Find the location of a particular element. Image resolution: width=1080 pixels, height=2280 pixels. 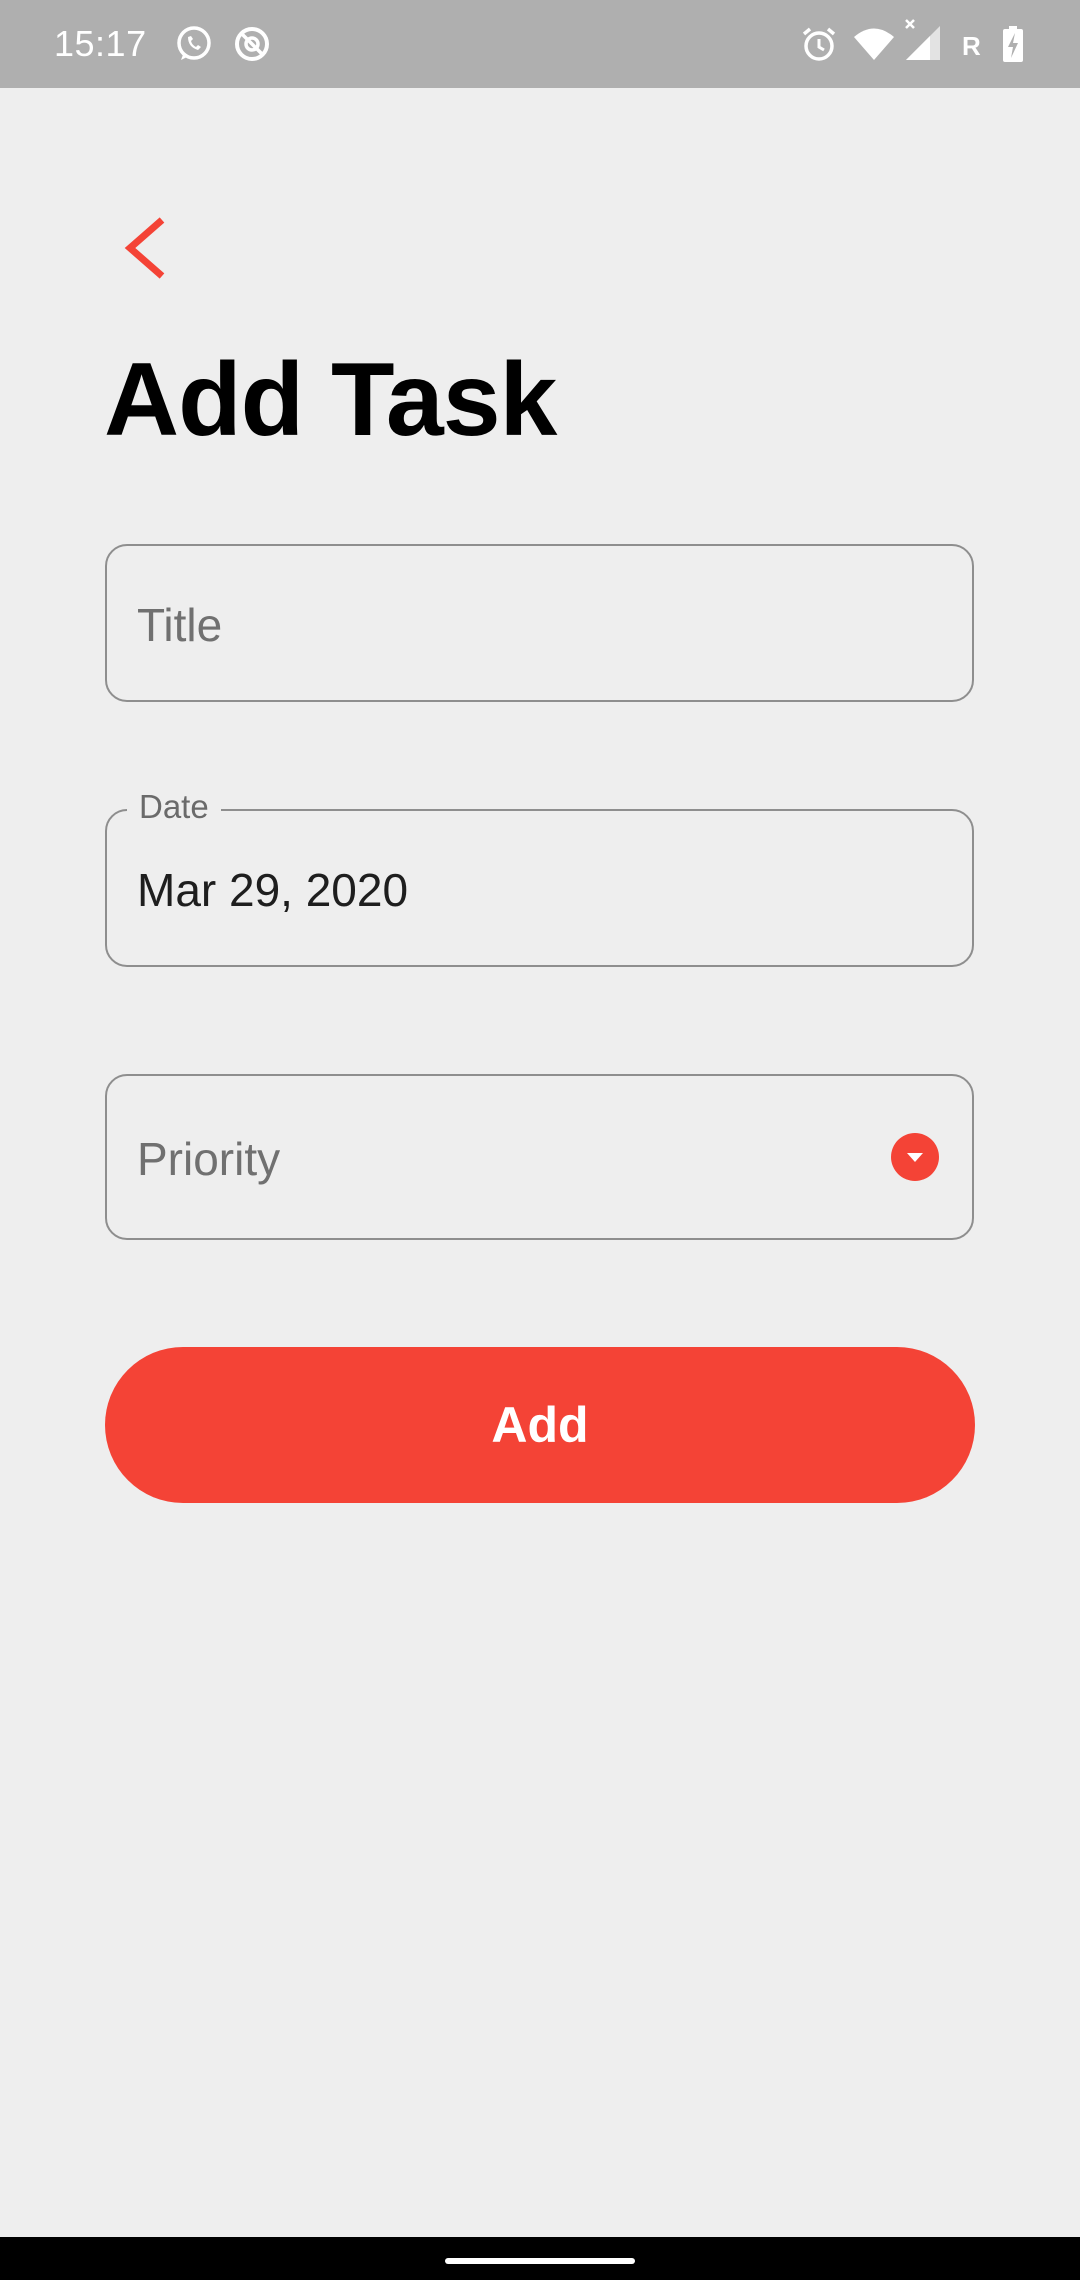

title-placeholder: Title is located at coordinates (180, 625).